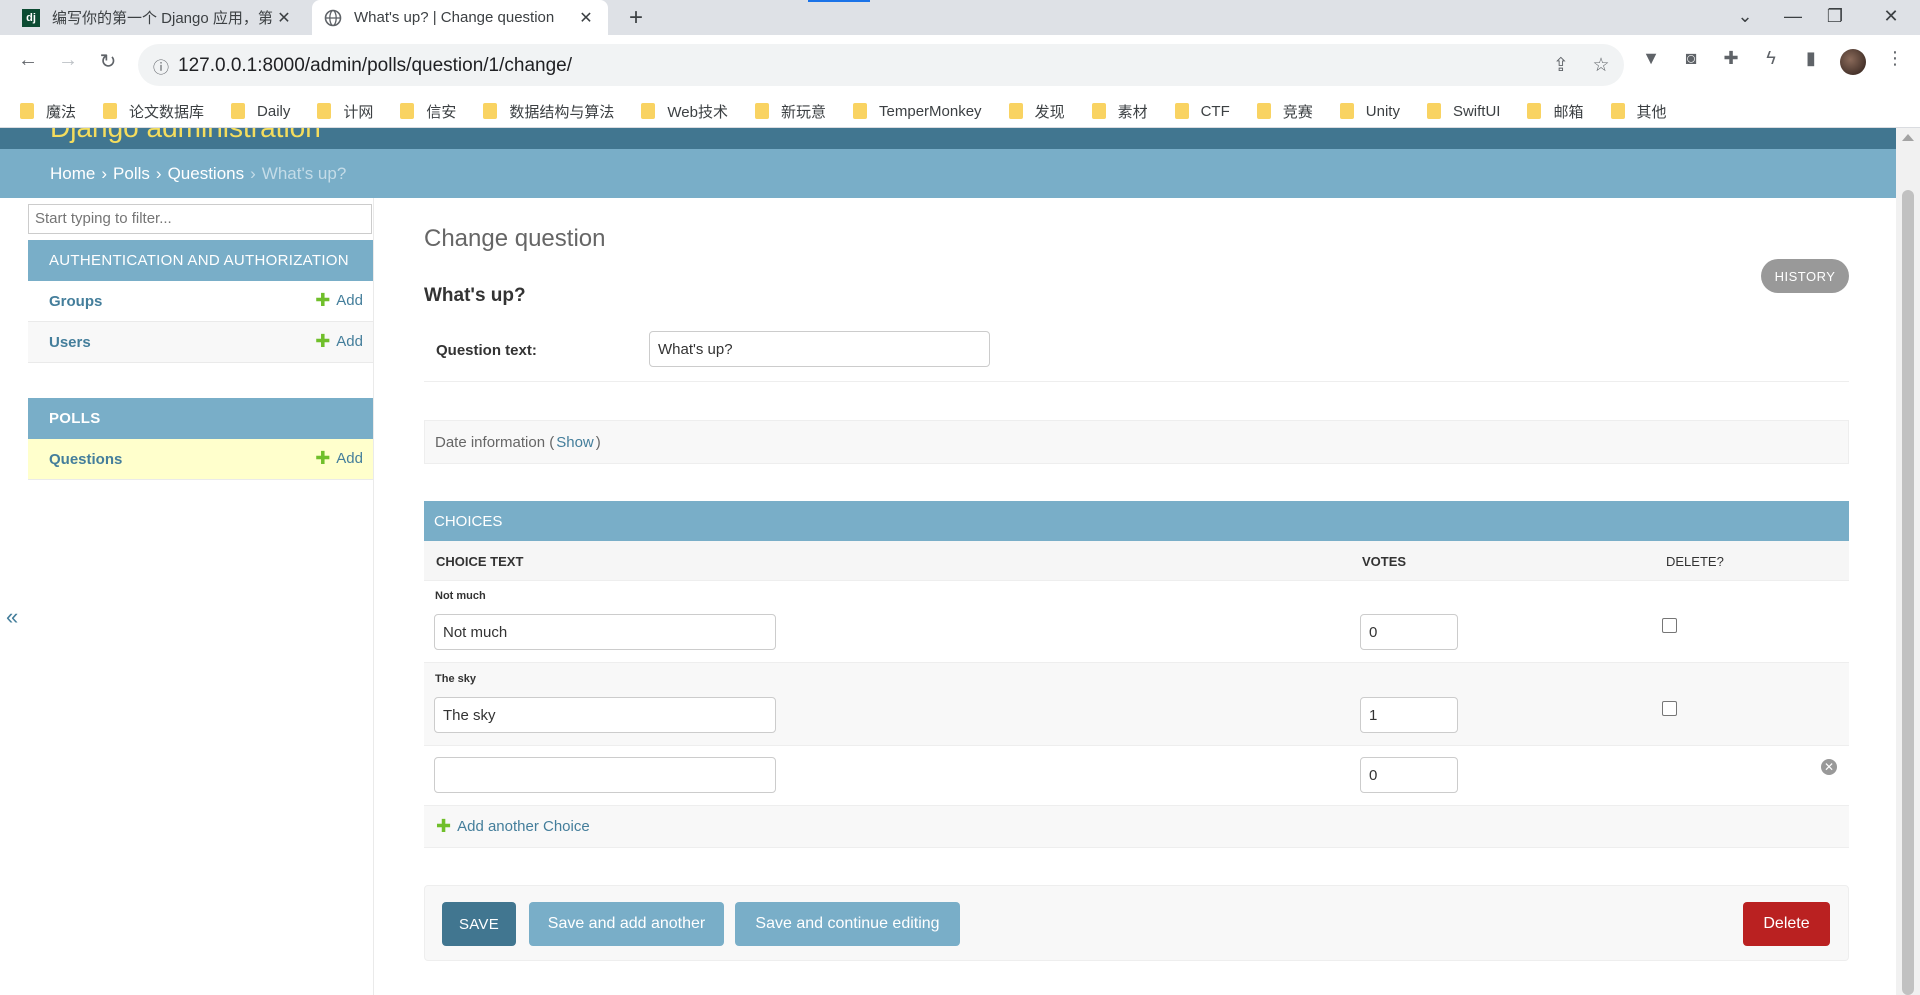 The height and width of the screenshot is (995, 1920). I want to click on add-label: Add, so click(349, 300).